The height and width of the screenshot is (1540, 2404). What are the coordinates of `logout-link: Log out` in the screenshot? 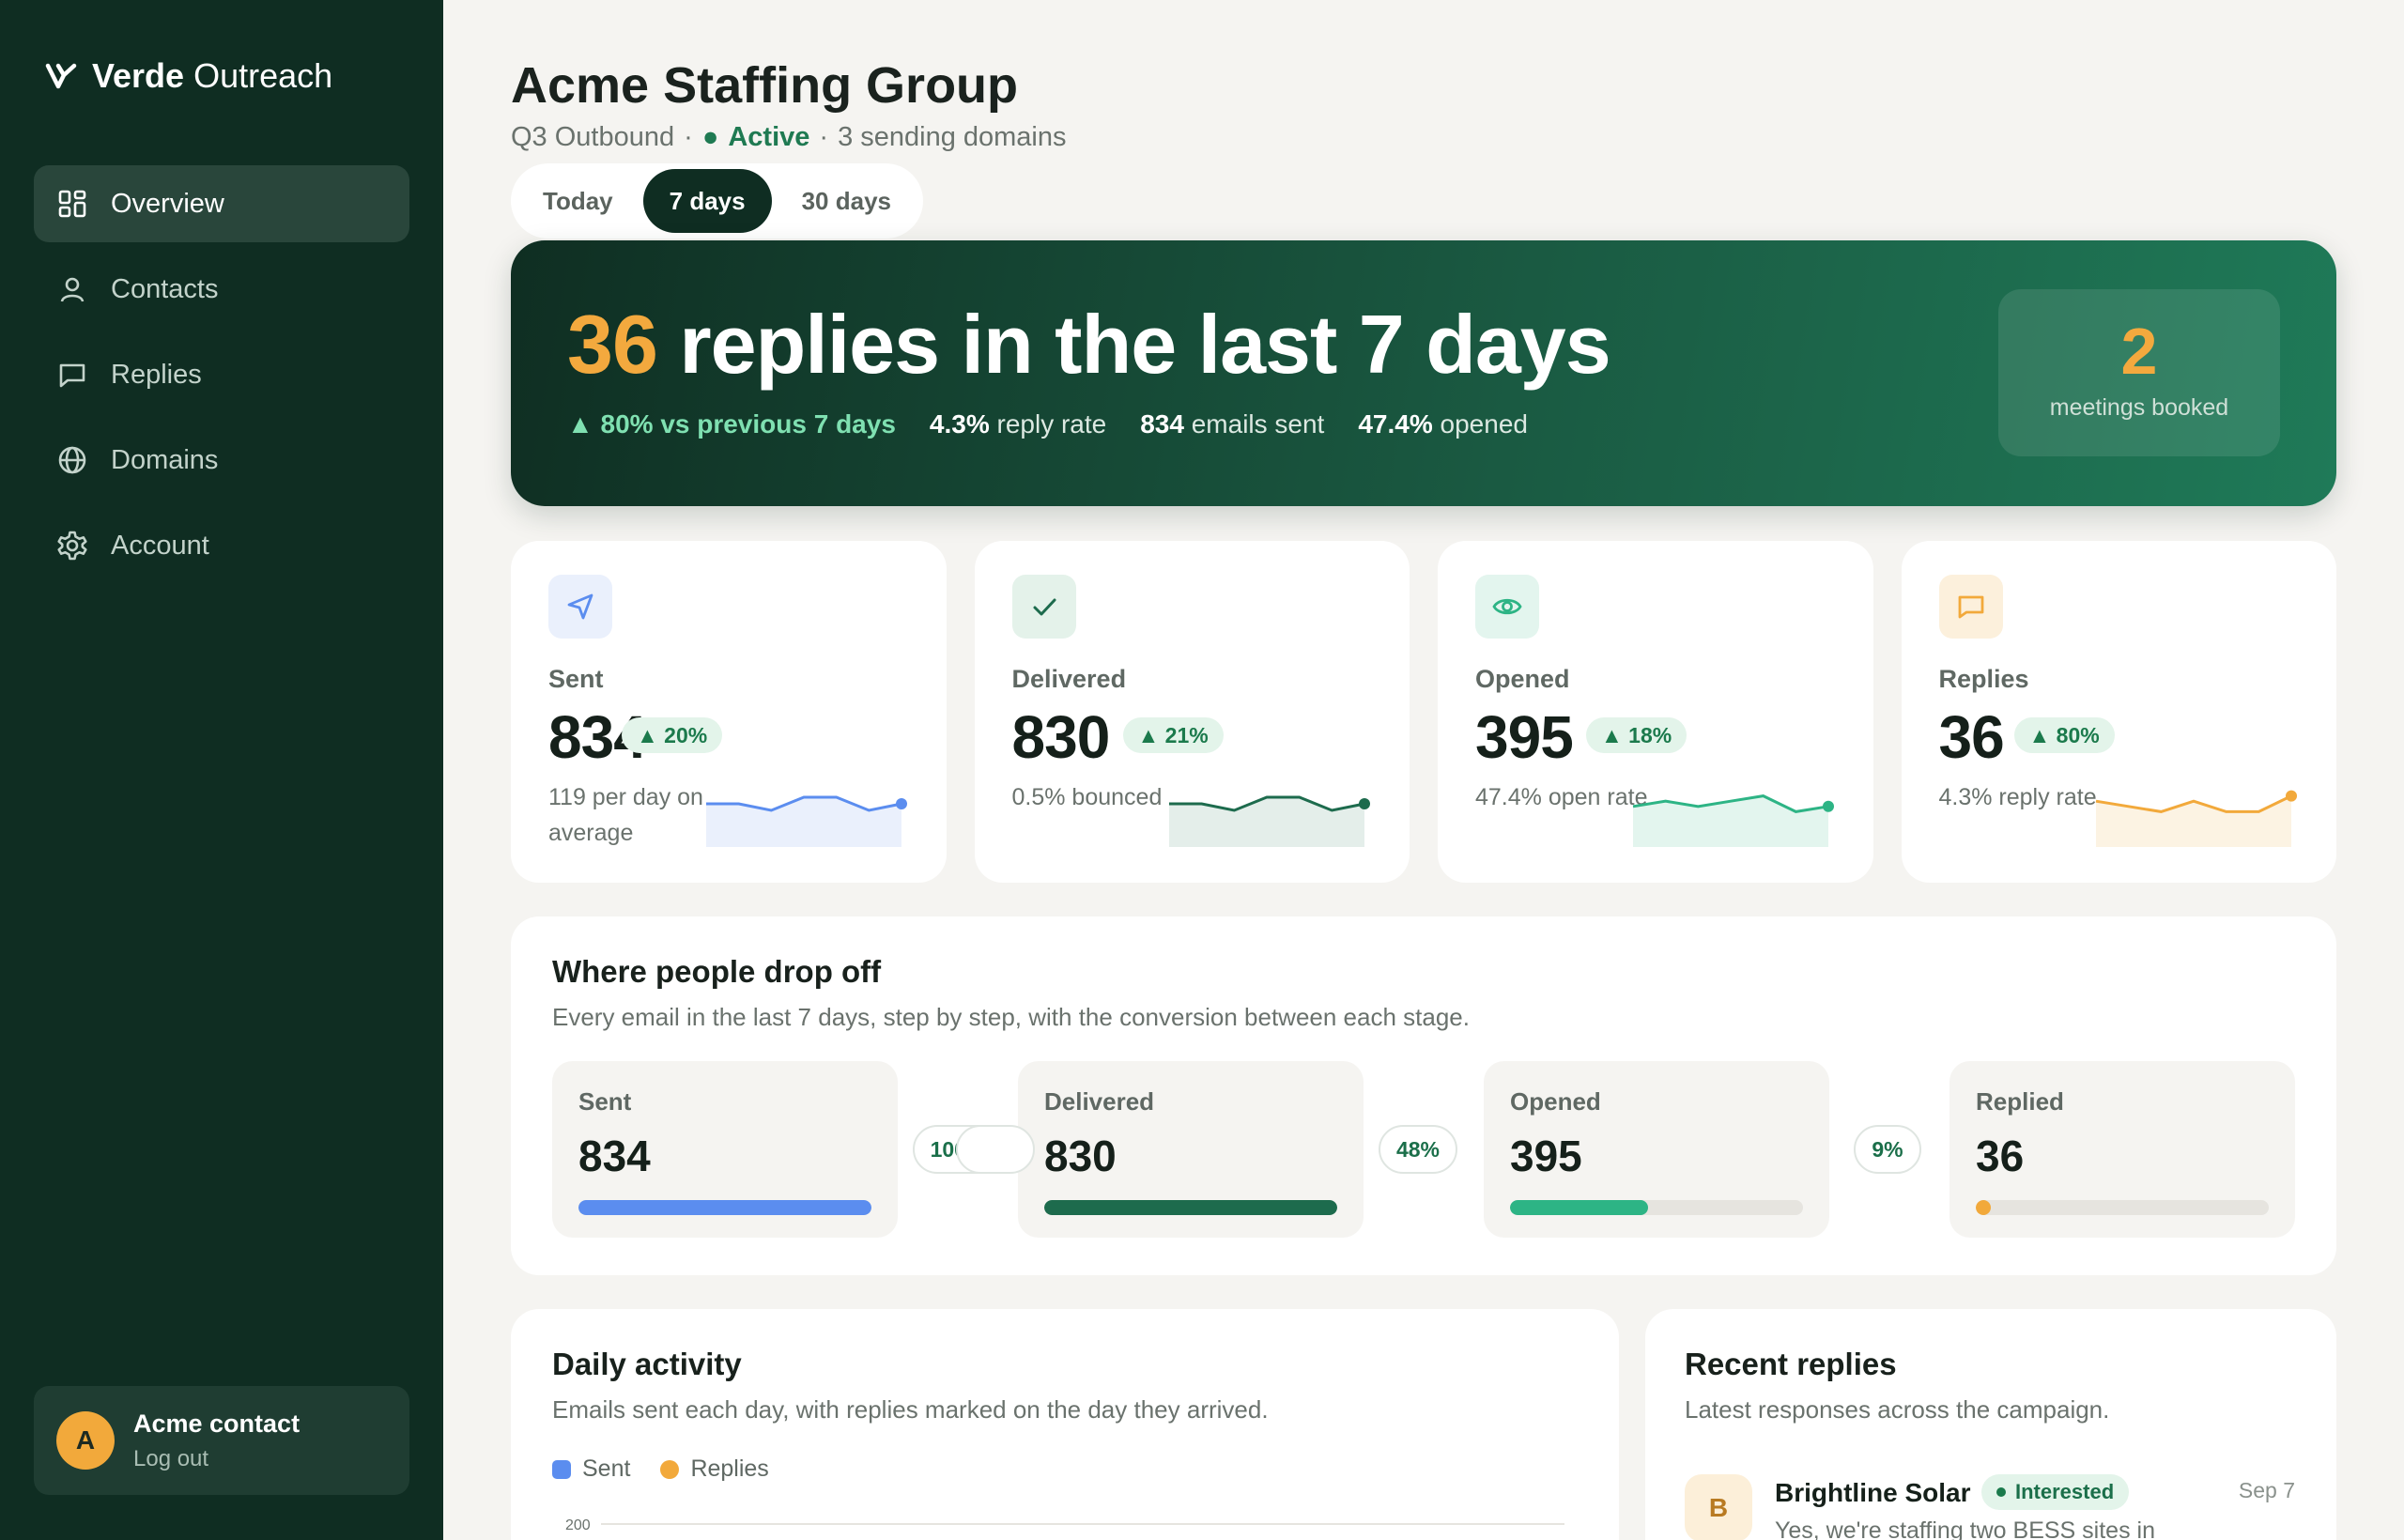 It's located at (216, 1459).